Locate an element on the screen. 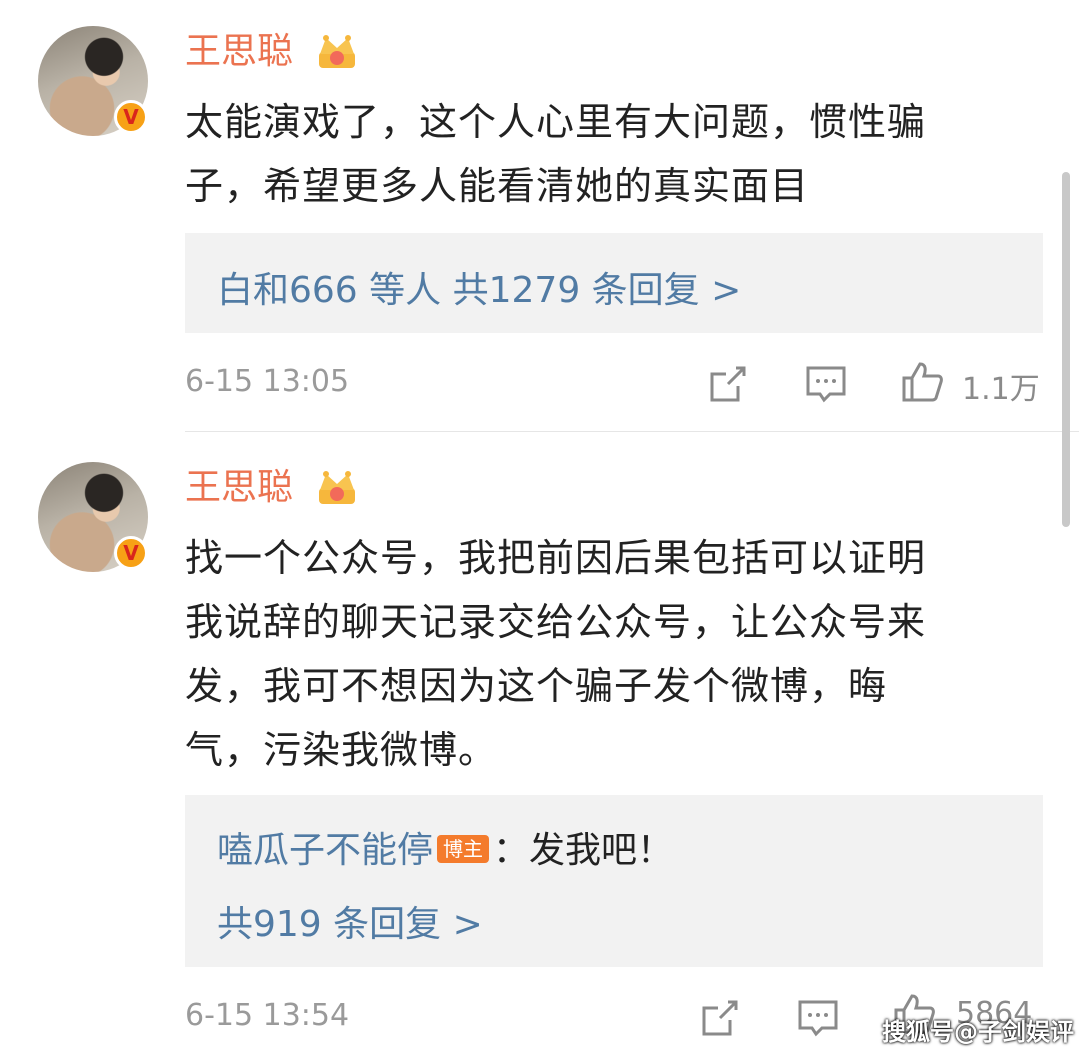 This screenshot has width=1079, height=1050. comment-text-line: 发，我可不想因为这个骗子发个微博，晦 is located at coordinates (536, 686).